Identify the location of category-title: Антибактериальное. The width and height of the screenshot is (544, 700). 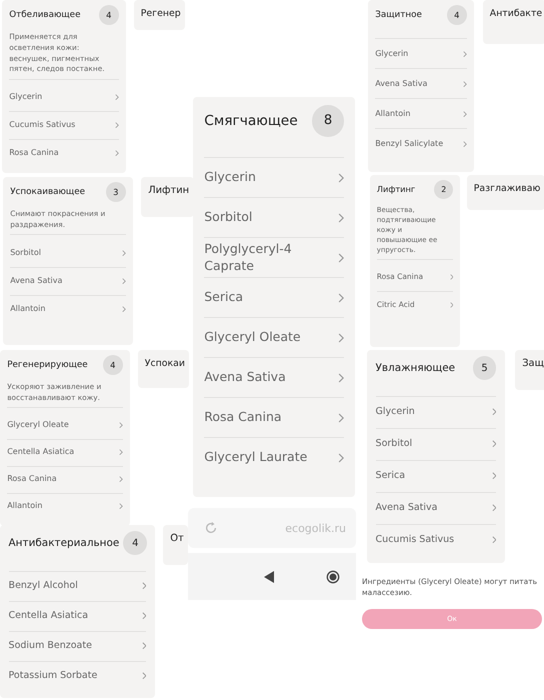
(64, 543).